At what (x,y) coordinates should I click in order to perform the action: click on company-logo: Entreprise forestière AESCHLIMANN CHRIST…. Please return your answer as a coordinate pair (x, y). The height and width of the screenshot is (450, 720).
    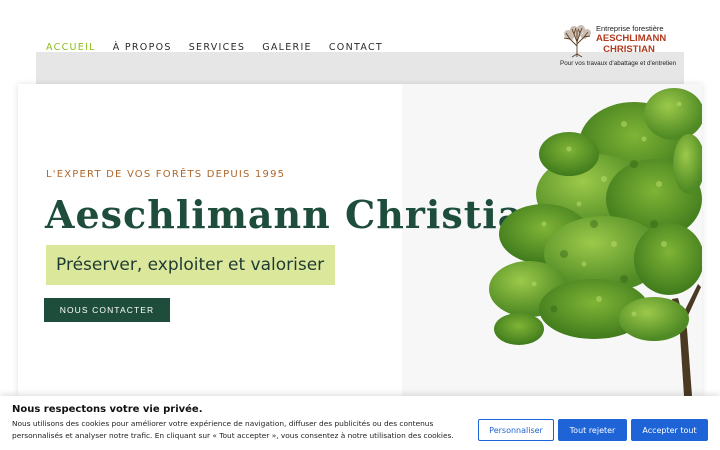
    Looking at the image, I should click on (617, 46).